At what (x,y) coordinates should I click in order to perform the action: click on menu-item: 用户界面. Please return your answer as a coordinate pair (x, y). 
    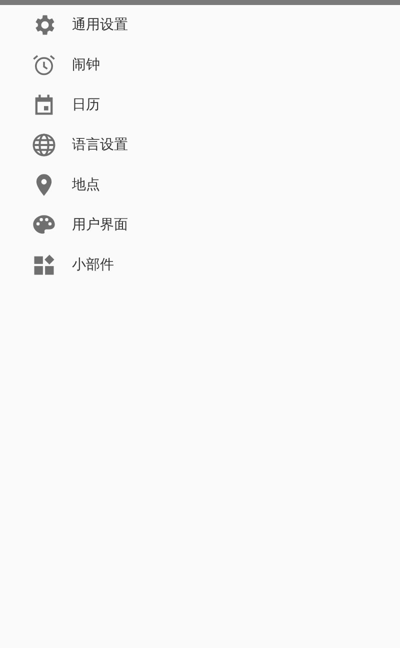
    Looking at the image, I should click on (200, 225).